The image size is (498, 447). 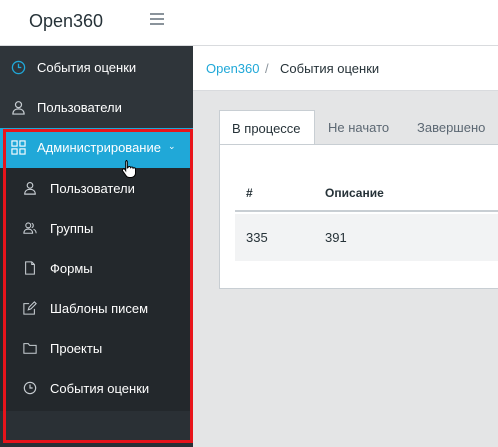 What do you see at coordinates (354, 193) in the screenshot?
I see `column-header-description: Описание` at bounding box center [354, 193].